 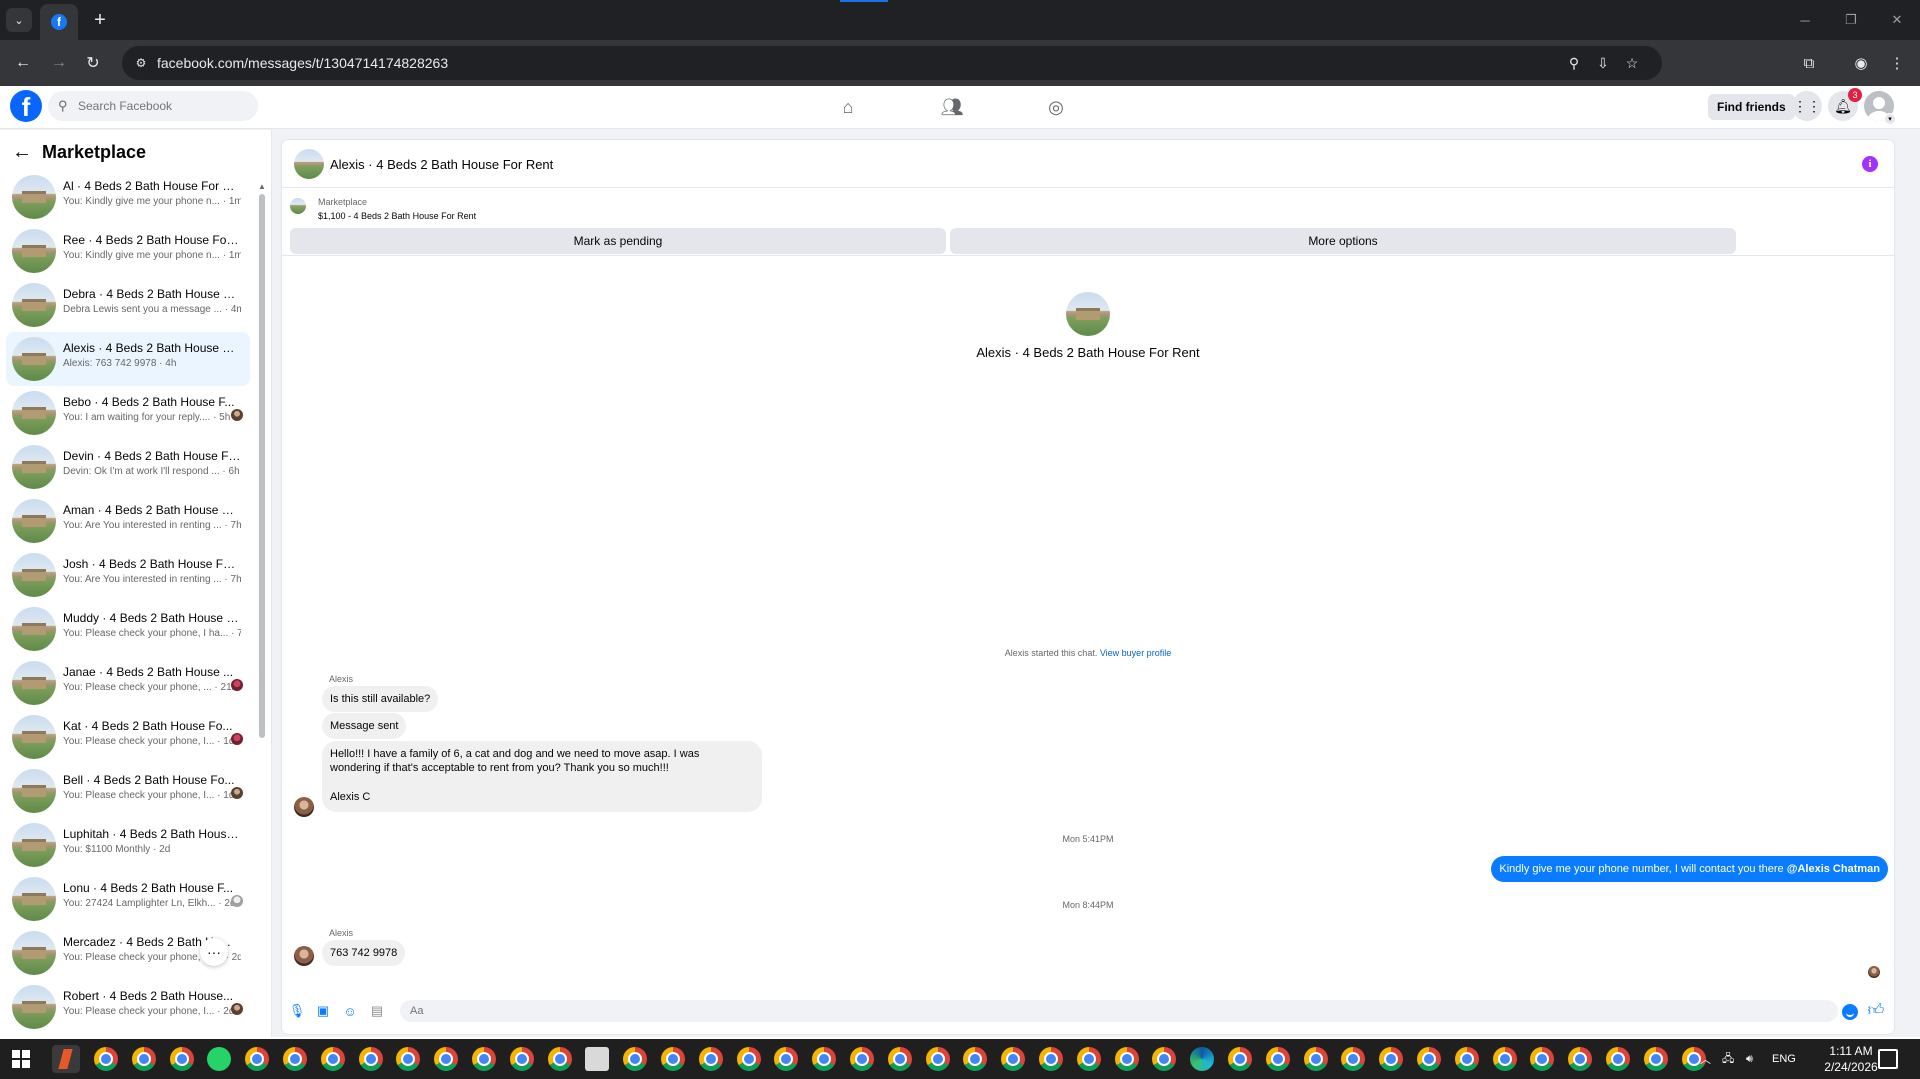 I want to click on new-tab-plus-icon: +, so click(x=100, y=20).